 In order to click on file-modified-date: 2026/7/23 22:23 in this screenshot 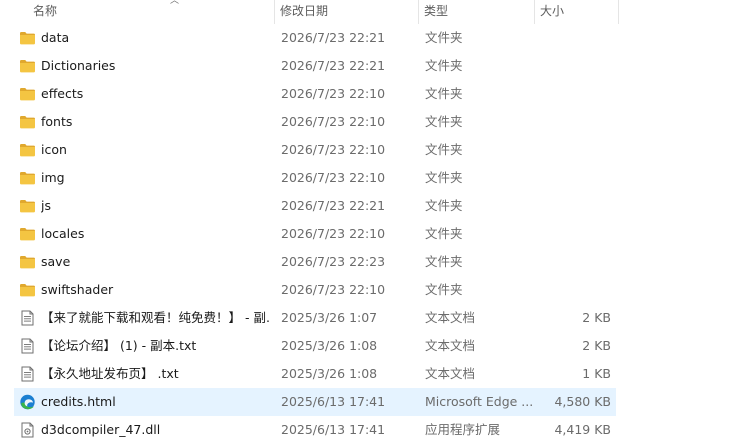, I will do `click(333, 261)`.